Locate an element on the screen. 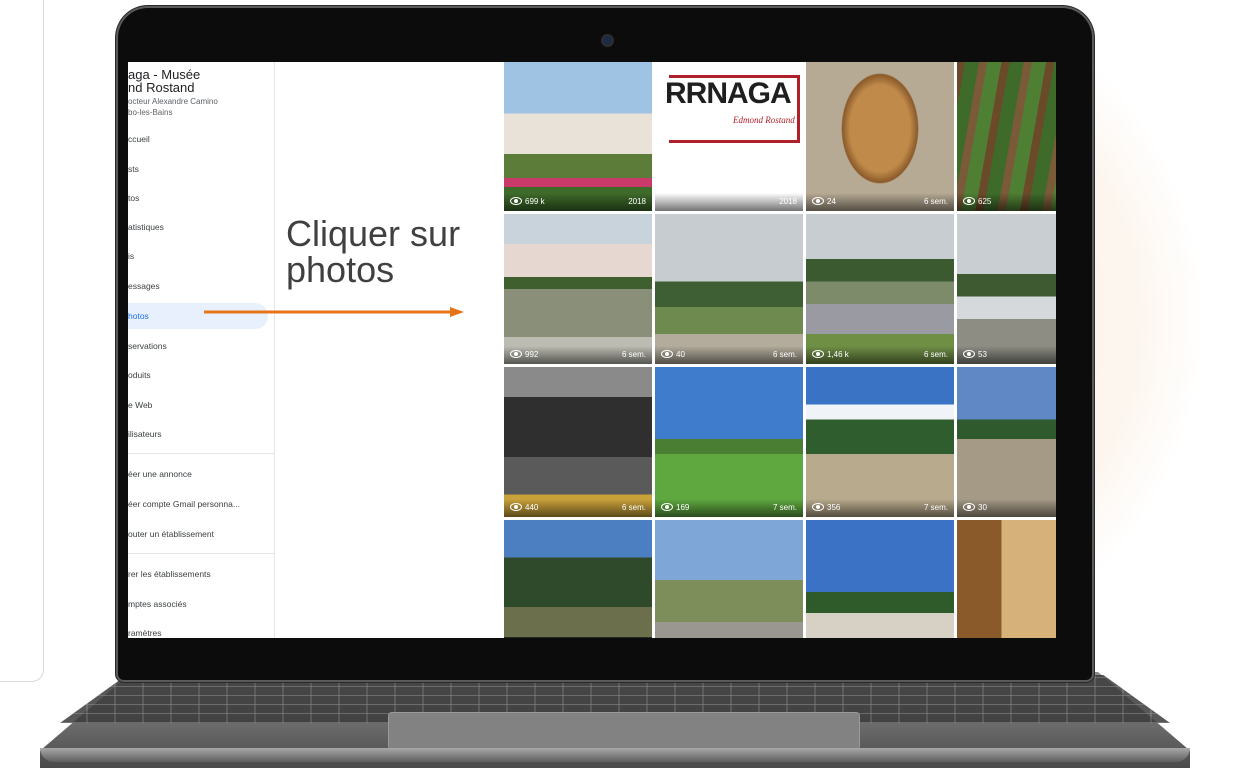 The image size is (1234, 774). view-count-text: 30 is located at coordinates (982, 507).